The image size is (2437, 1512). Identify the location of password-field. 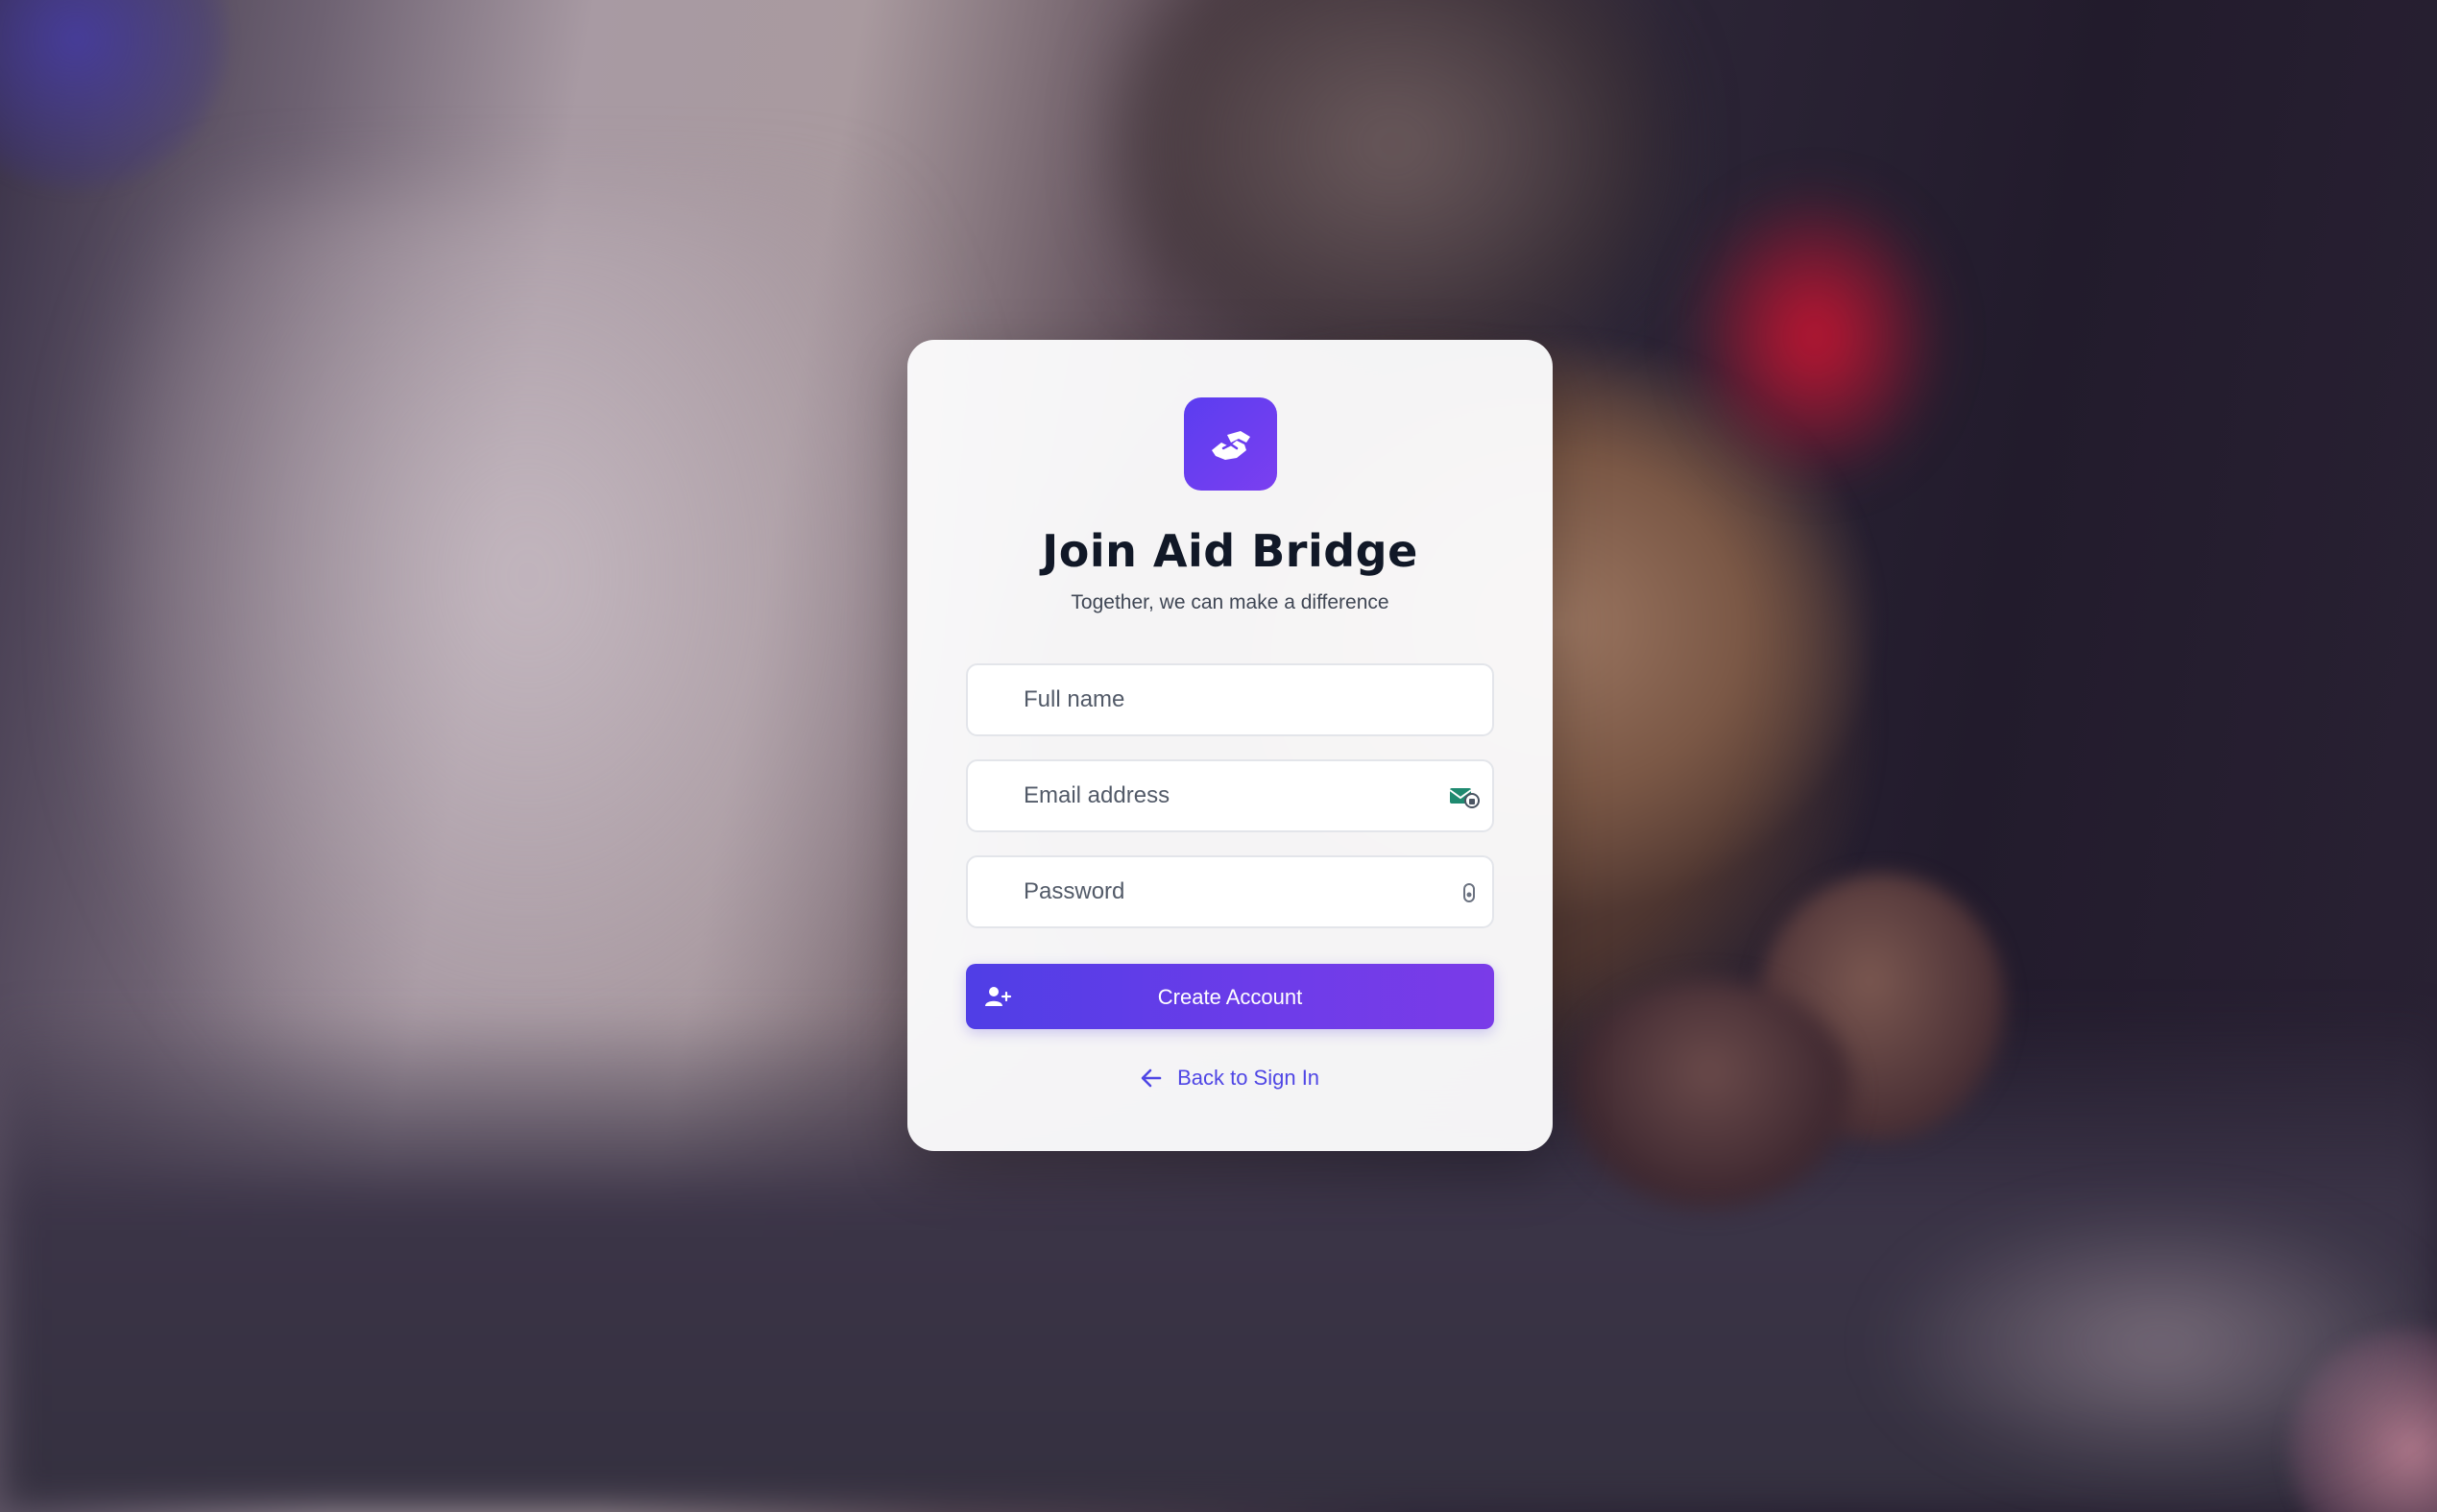
(1230, 891).